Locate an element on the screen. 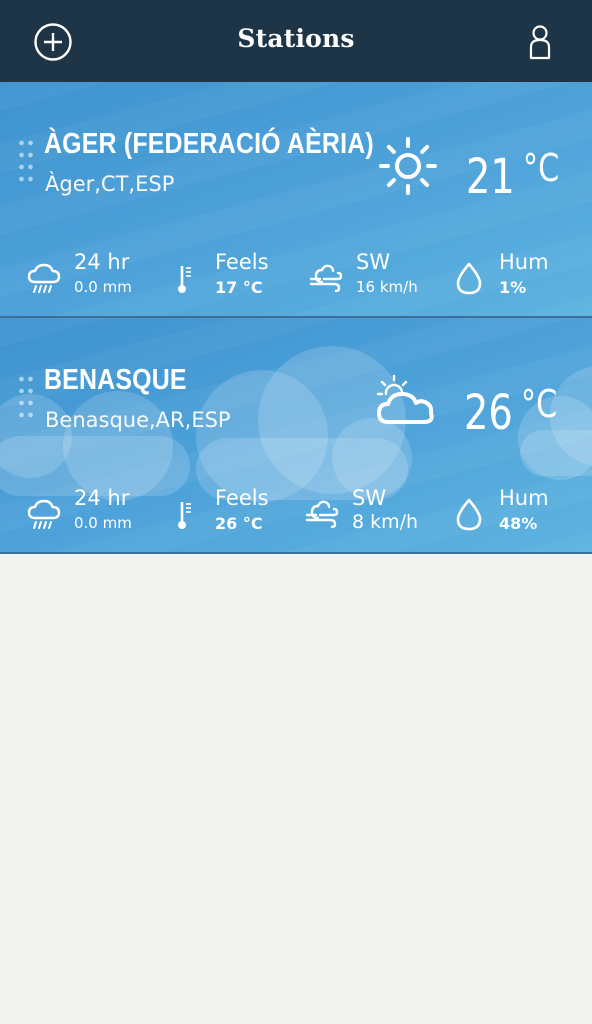  station-location: Benasque,AR,ESP is located at coordinates (138, 420).